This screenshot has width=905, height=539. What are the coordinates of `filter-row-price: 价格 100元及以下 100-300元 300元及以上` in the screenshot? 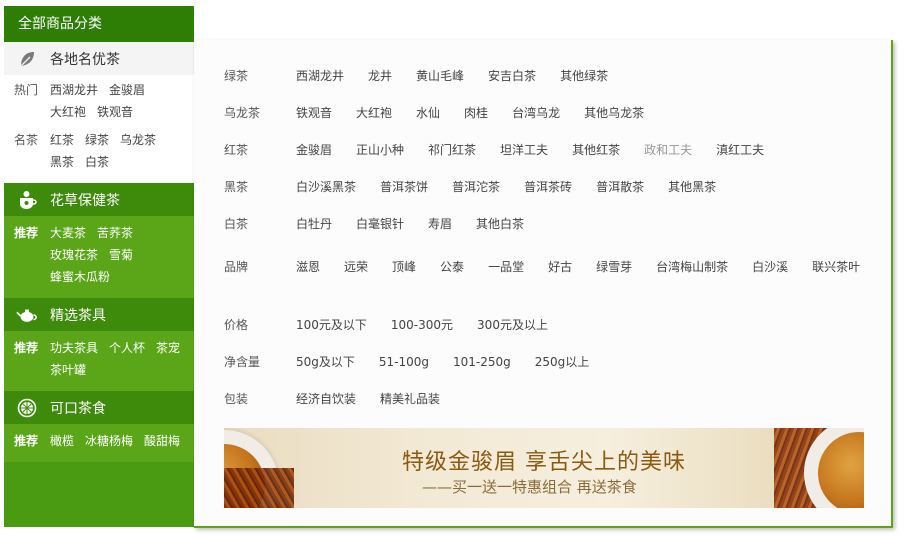 It's located at (545, 325).